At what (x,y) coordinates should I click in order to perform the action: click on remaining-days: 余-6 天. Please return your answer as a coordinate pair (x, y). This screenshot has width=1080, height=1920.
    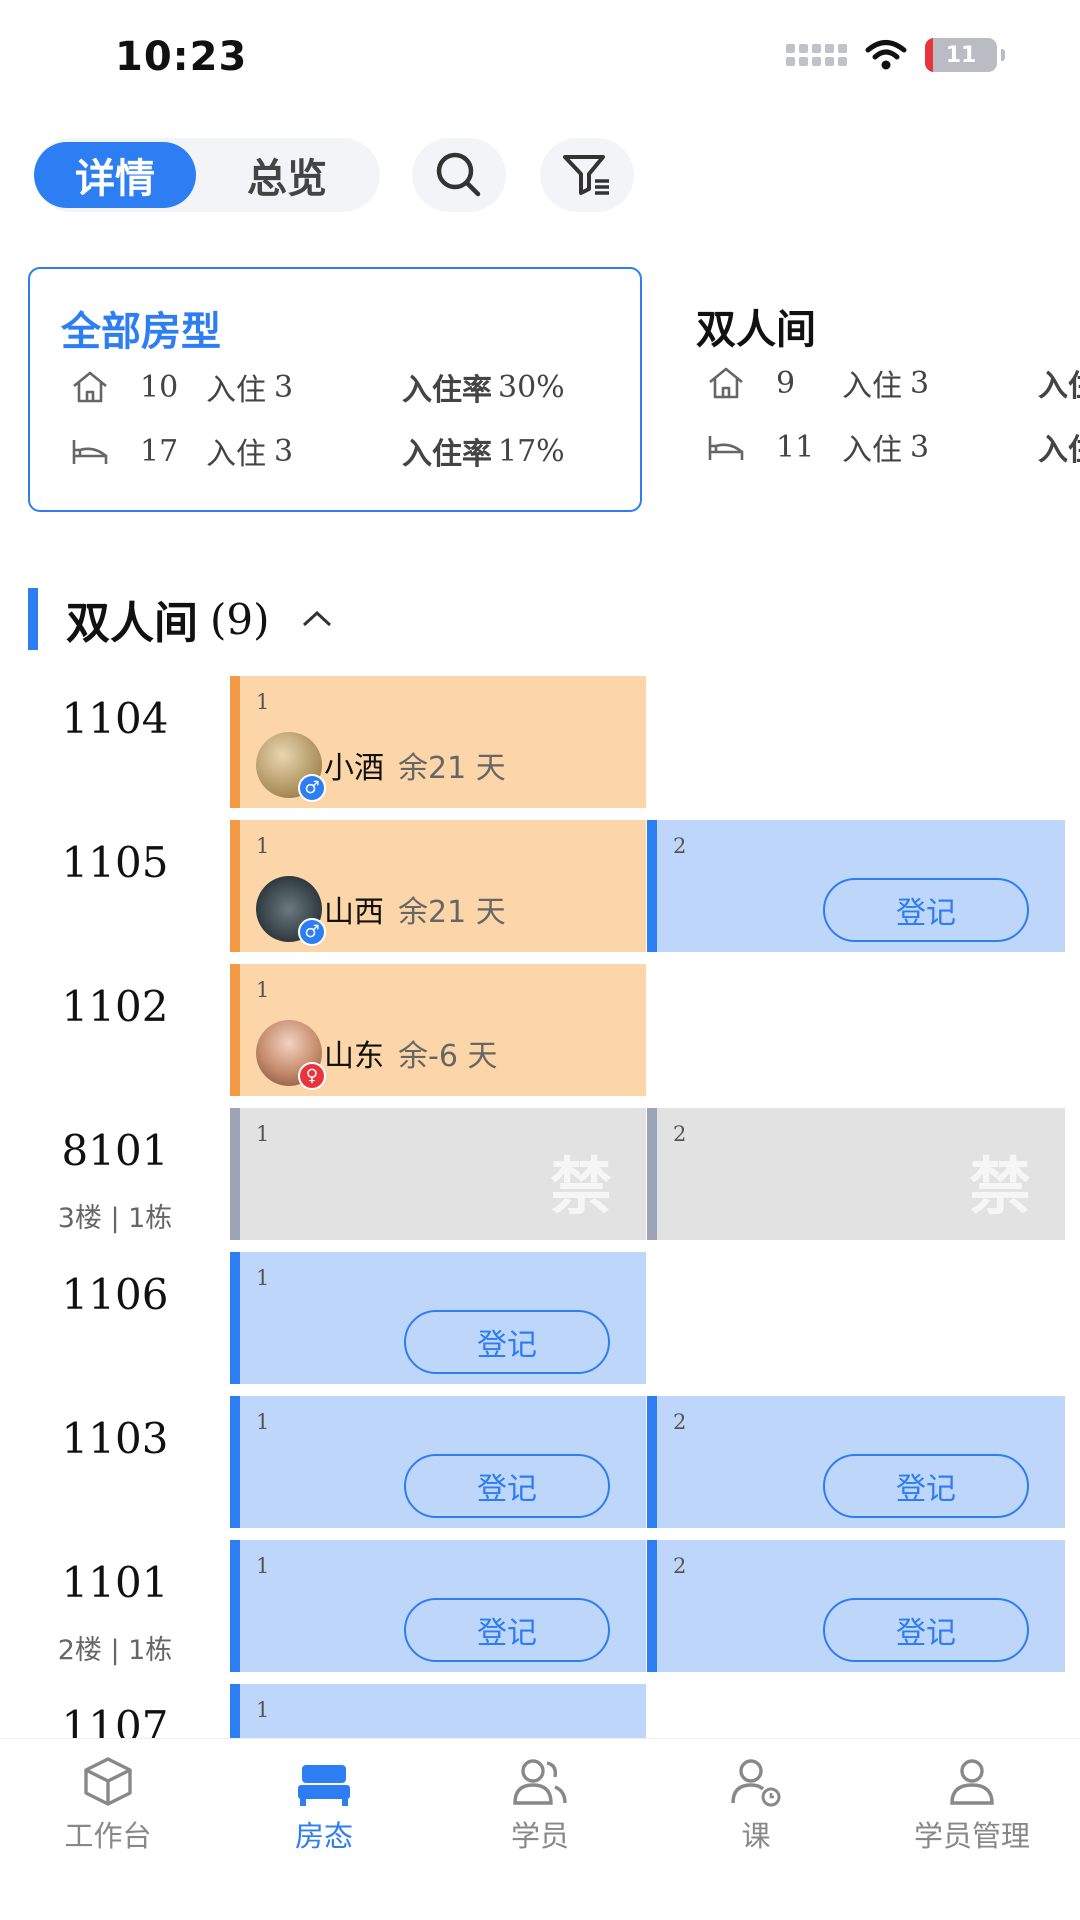
    Looking at the image, I should click on (448, 1056).